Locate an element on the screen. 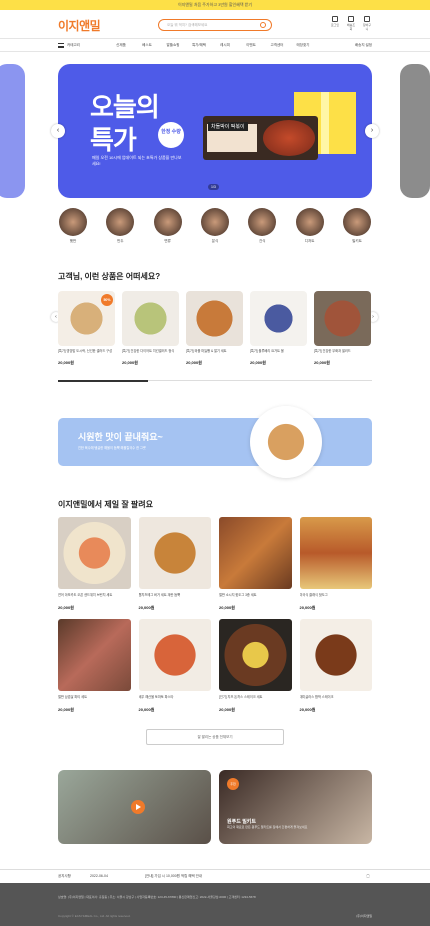  delivery-button: 배송조회 is located at coordinates (351, 23).